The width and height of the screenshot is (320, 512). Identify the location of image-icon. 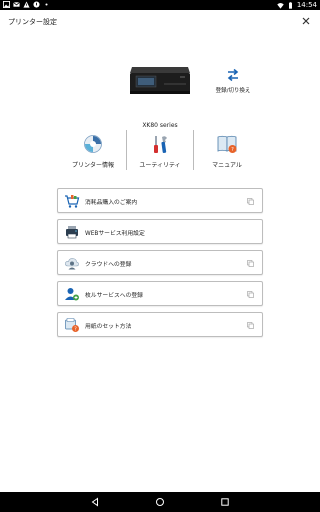
(6, 4).